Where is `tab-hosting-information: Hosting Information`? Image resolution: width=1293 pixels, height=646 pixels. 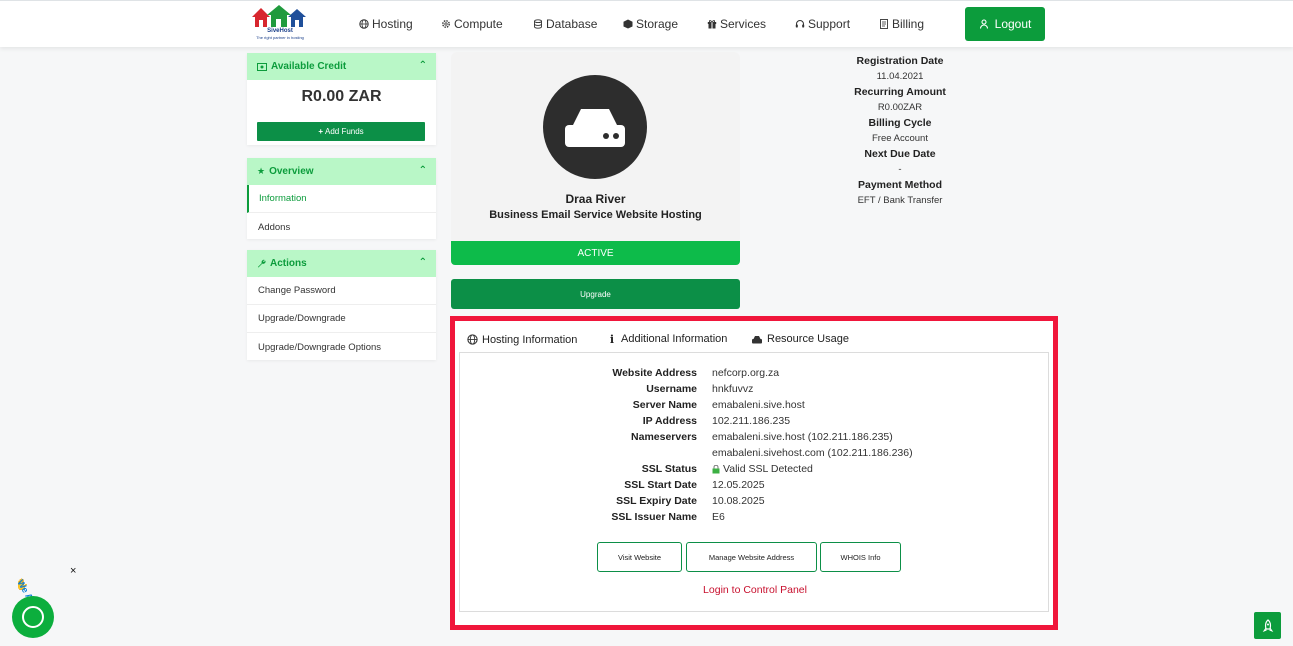 tab-hosting-information: Hosting Information is located at coordinates (522, 339).